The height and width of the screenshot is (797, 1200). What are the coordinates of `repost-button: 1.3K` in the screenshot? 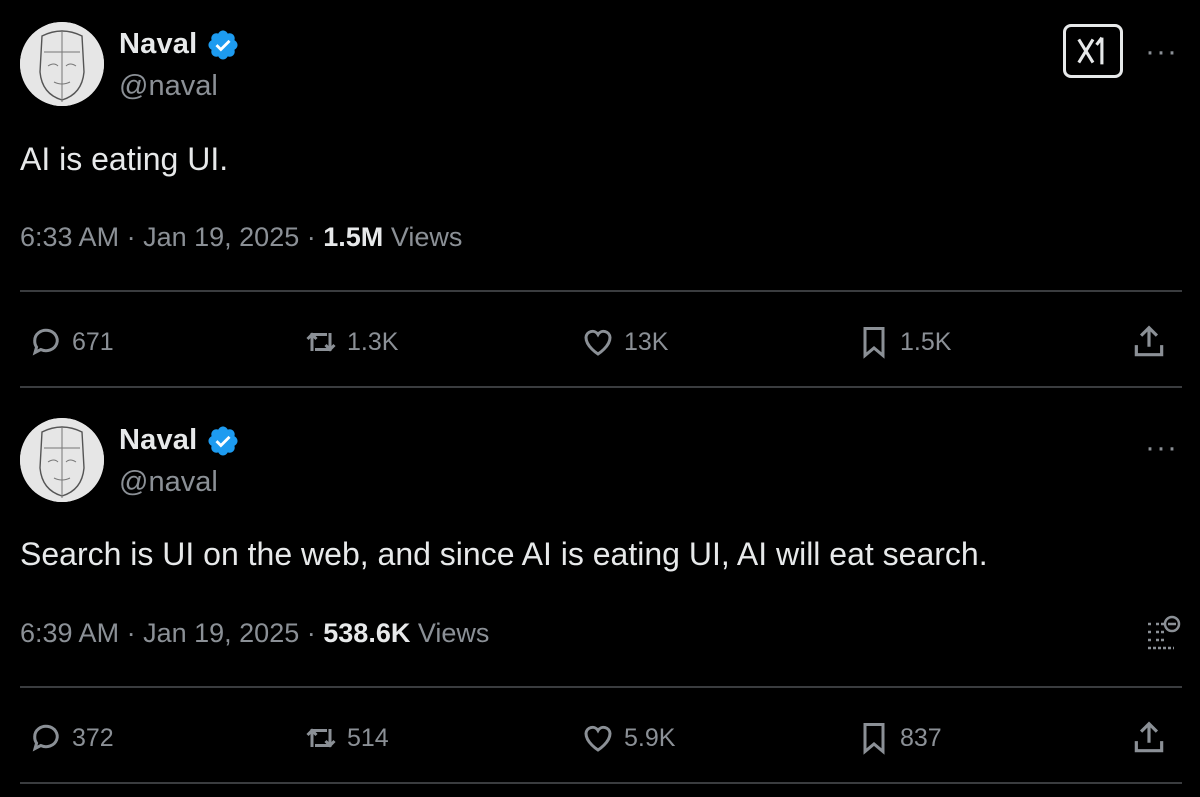 It's located at (350, 342).